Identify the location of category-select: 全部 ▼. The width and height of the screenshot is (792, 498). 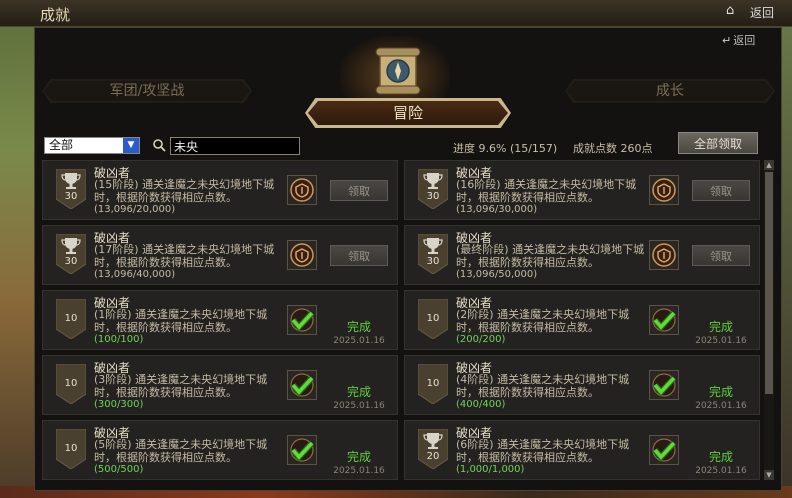
(92, 145).